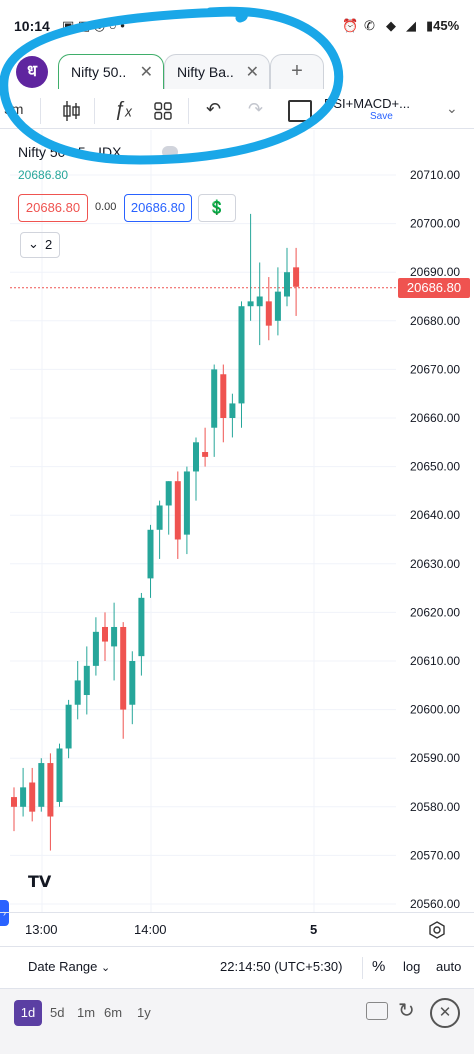 The image size is (474, 1054). What do you see at coordinates (377, 1011) in the screenshot?
I see `print-icon` at bounding box center [377, 1011].